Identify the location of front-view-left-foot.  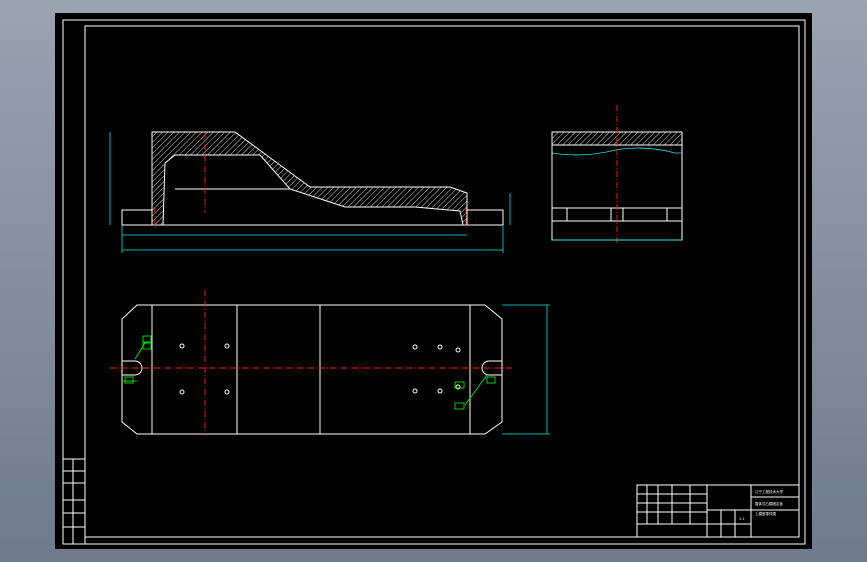
(137, 217).